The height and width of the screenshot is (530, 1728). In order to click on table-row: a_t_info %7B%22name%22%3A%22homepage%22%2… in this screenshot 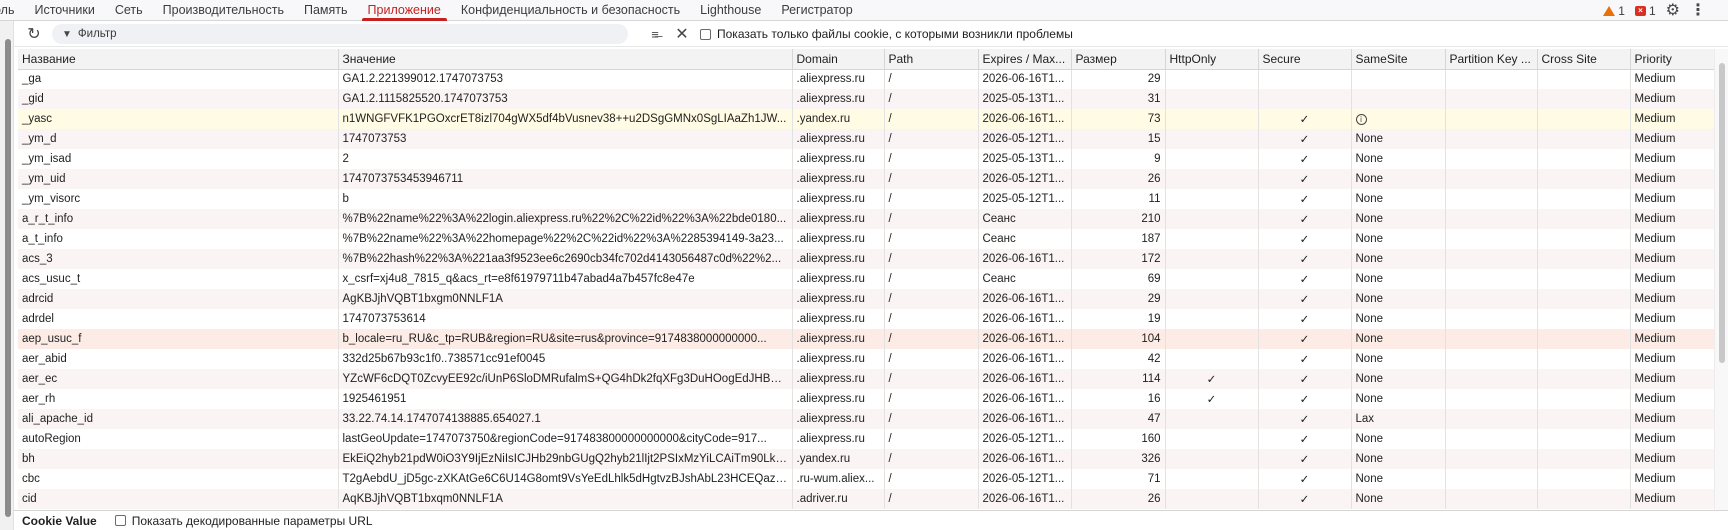, I will do `click(866, 239)`.